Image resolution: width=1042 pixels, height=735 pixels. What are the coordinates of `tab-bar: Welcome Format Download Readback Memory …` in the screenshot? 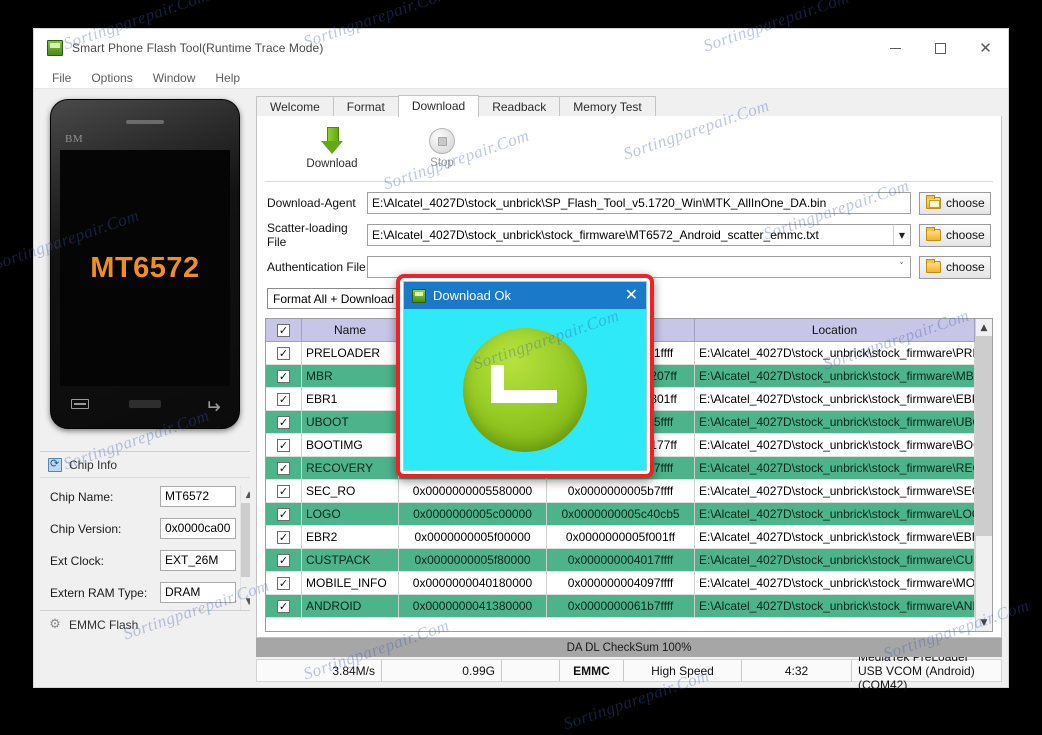 It's located at (629, 106).